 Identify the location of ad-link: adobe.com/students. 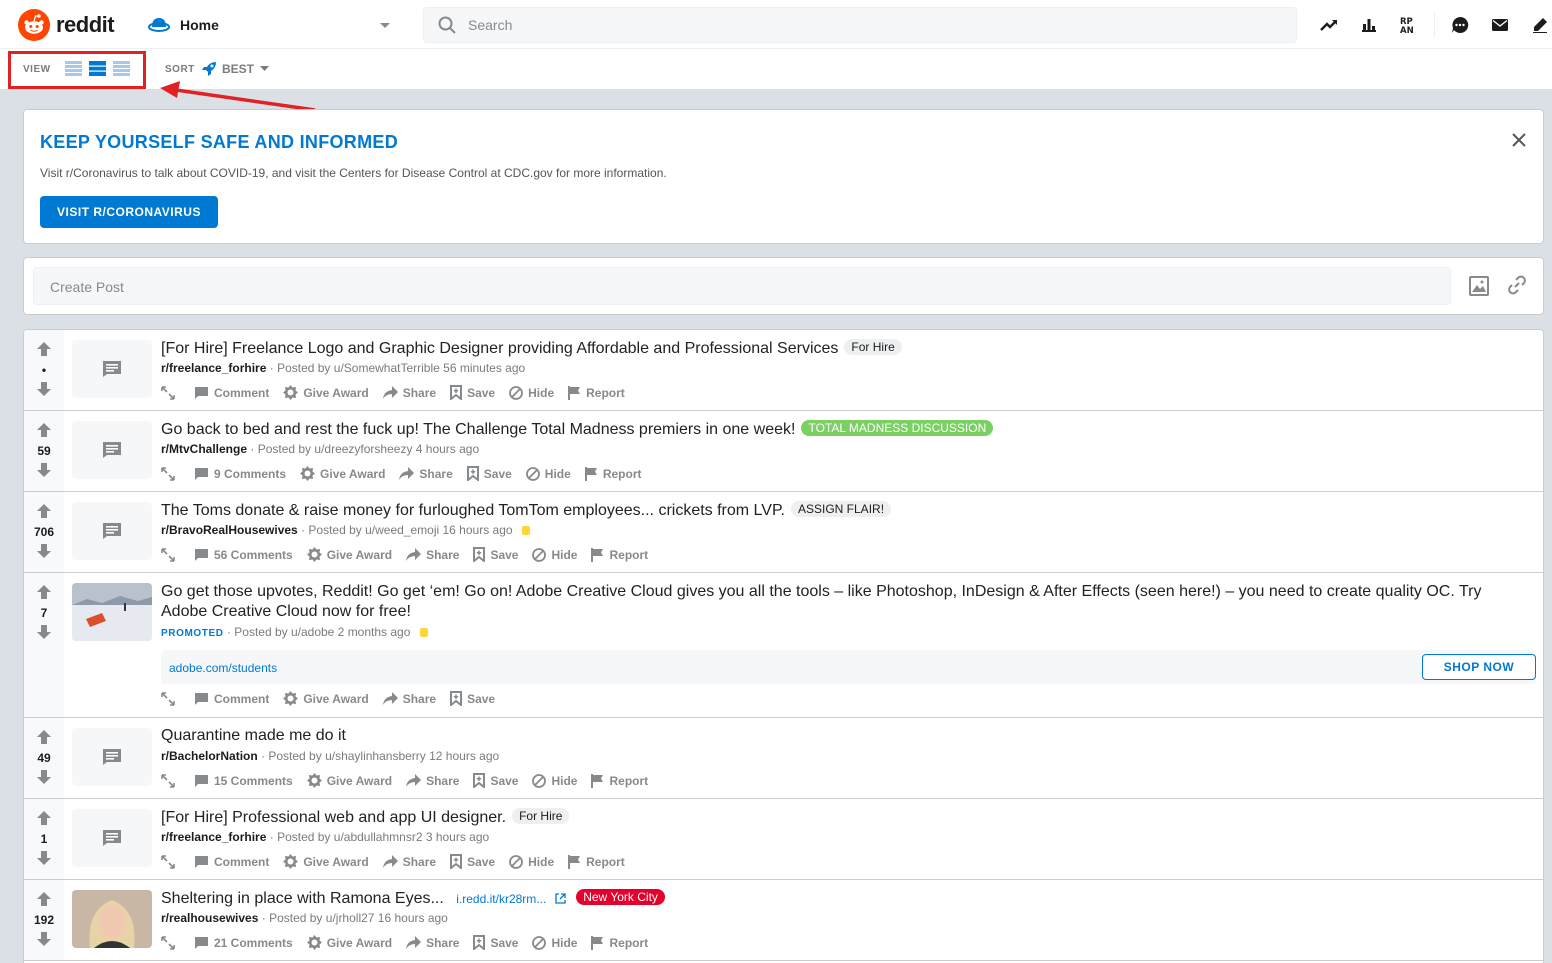
(223, 668).